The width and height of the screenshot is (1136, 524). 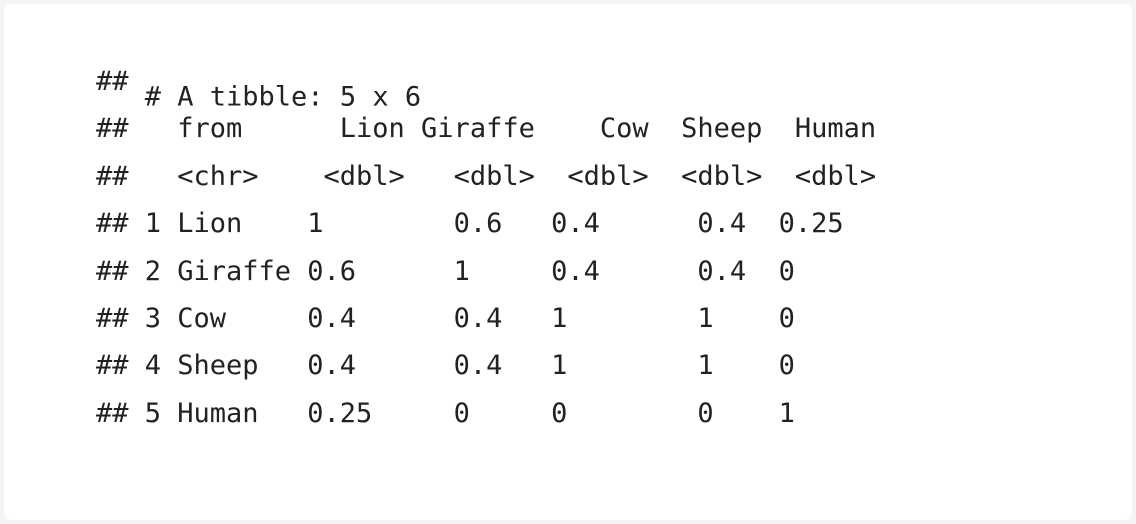 I want to click on column-type-lion: <dbl>, so click(x=364, y=176).